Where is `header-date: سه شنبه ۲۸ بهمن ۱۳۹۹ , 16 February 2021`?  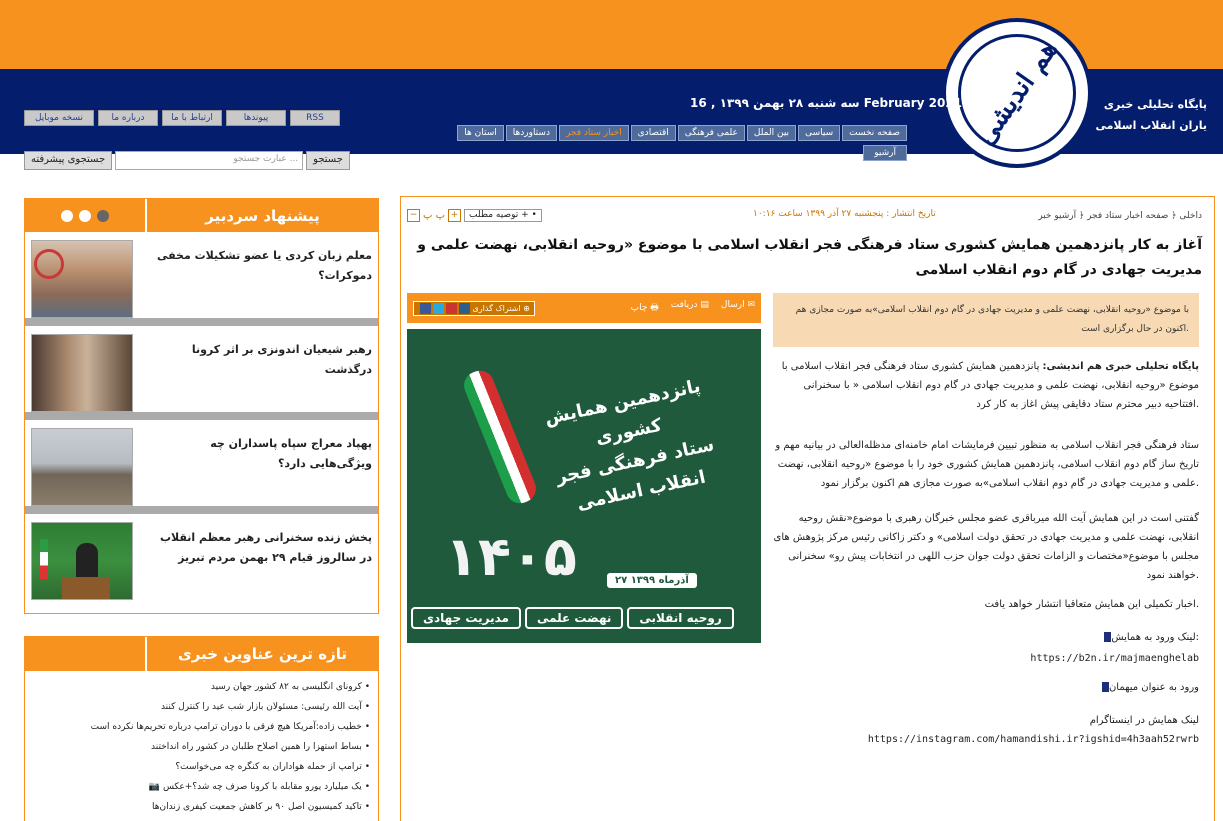 header-date: سه شنبه ۲۸ بهمن ۱۳۹۹ , 16 February 2021 is located at coordinates (826, 103).